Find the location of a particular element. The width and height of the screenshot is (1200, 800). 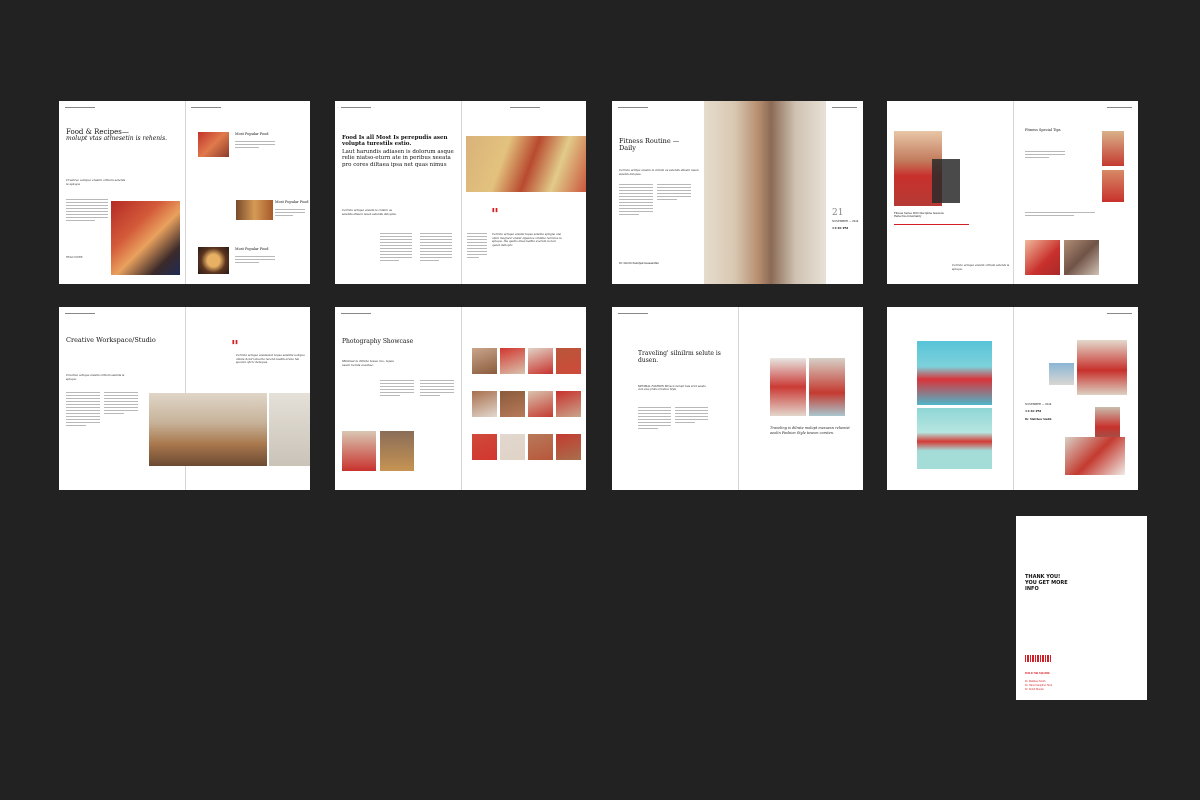

ocean-red-dress-photo is located at coordinates (954, 373).